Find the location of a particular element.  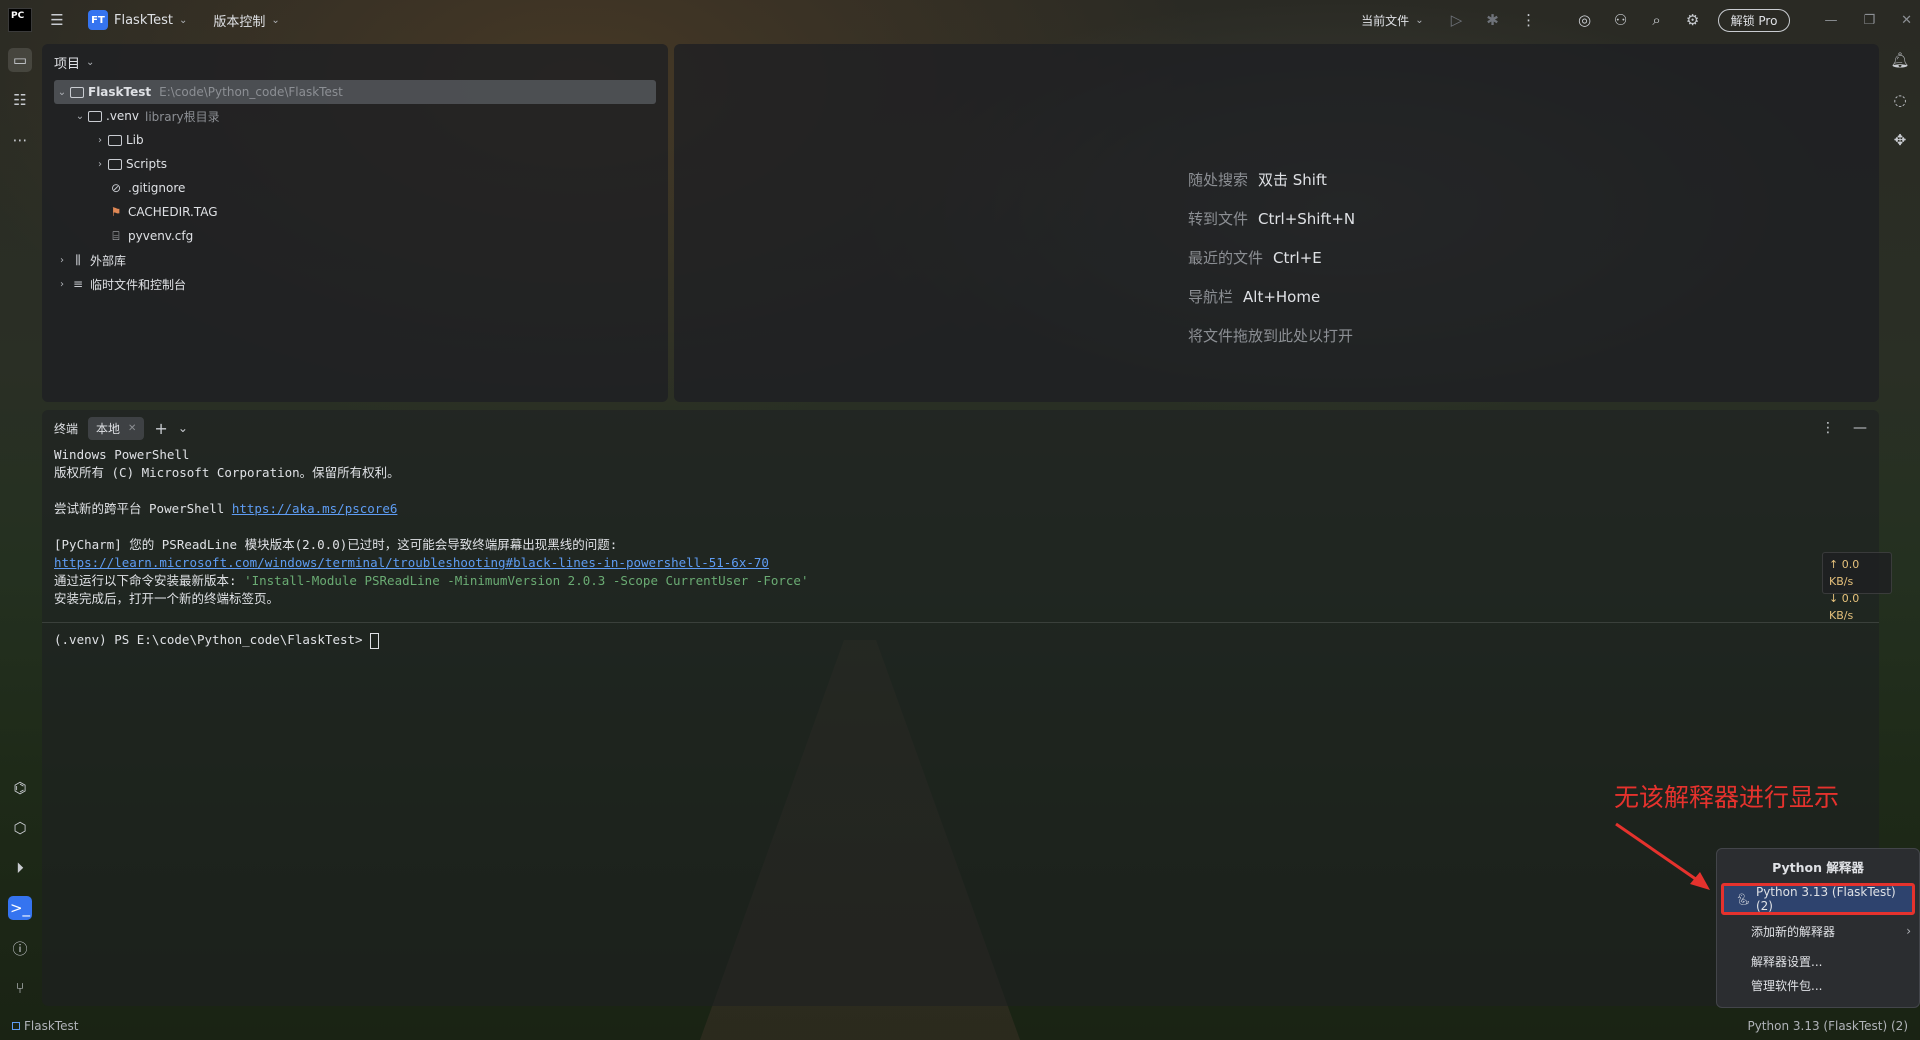

add-interpreter-label: 添加新的解释器 is located at coordinates (1793, 931).